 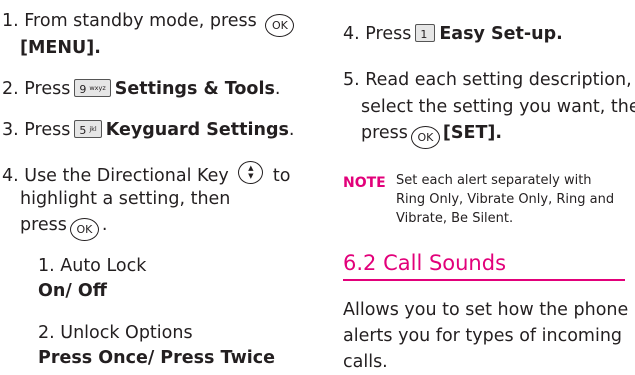 What do you see at coordinates (115, 333) in the screenshot?
I see `unlock-options-title: 2. Unlock Options` at bounding box center [115, 333].